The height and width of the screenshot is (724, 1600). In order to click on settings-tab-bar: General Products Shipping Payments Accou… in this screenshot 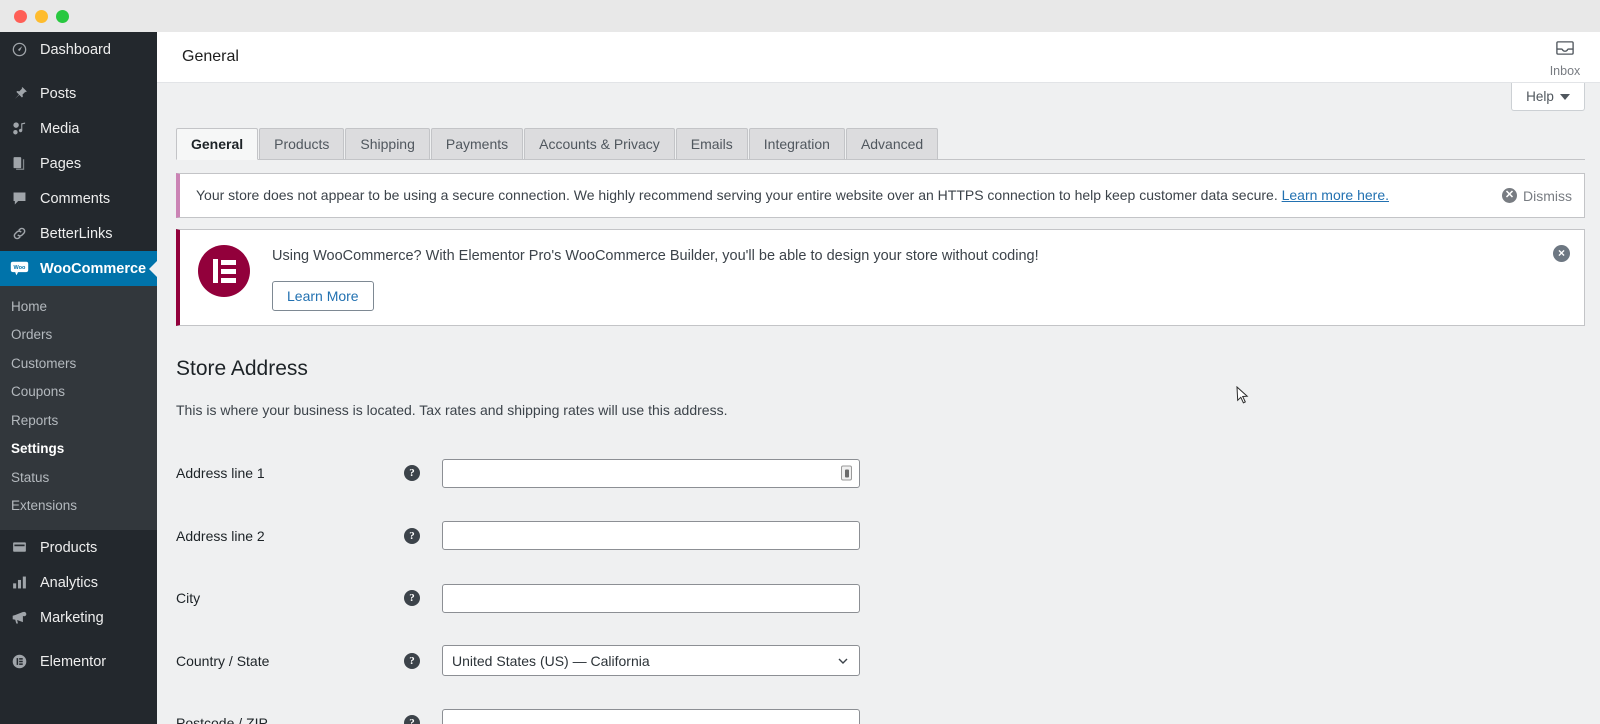, I will do `click(880, 144)`.